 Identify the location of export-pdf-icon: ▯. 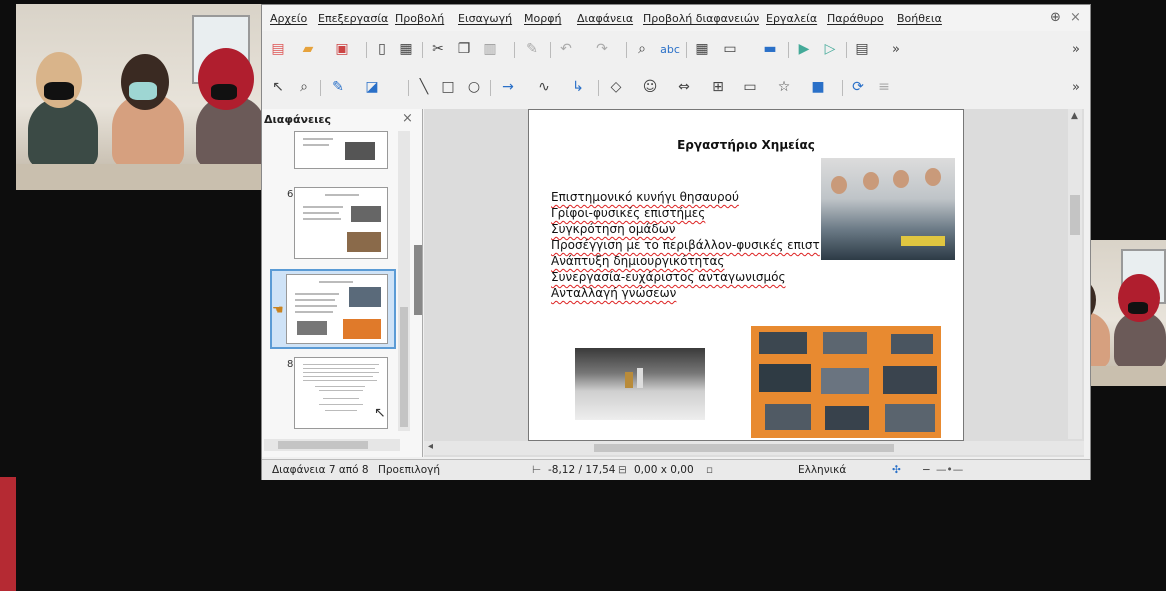
(382, 49).